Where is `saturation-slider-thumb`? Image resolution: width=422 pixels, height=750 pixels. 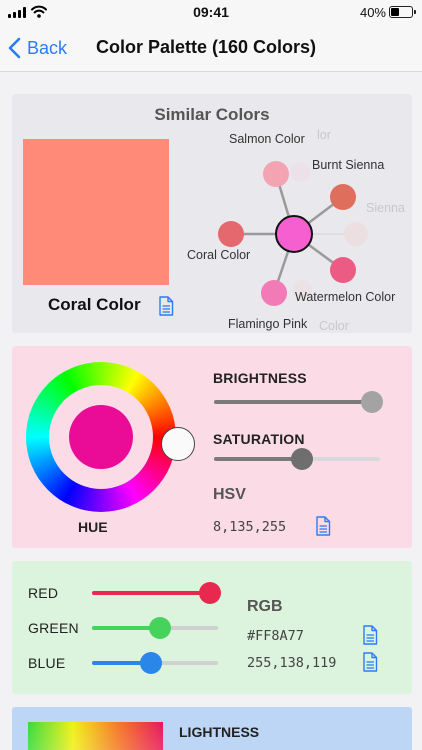 saturation-slider-thumb is located at coordinates (301, 459).